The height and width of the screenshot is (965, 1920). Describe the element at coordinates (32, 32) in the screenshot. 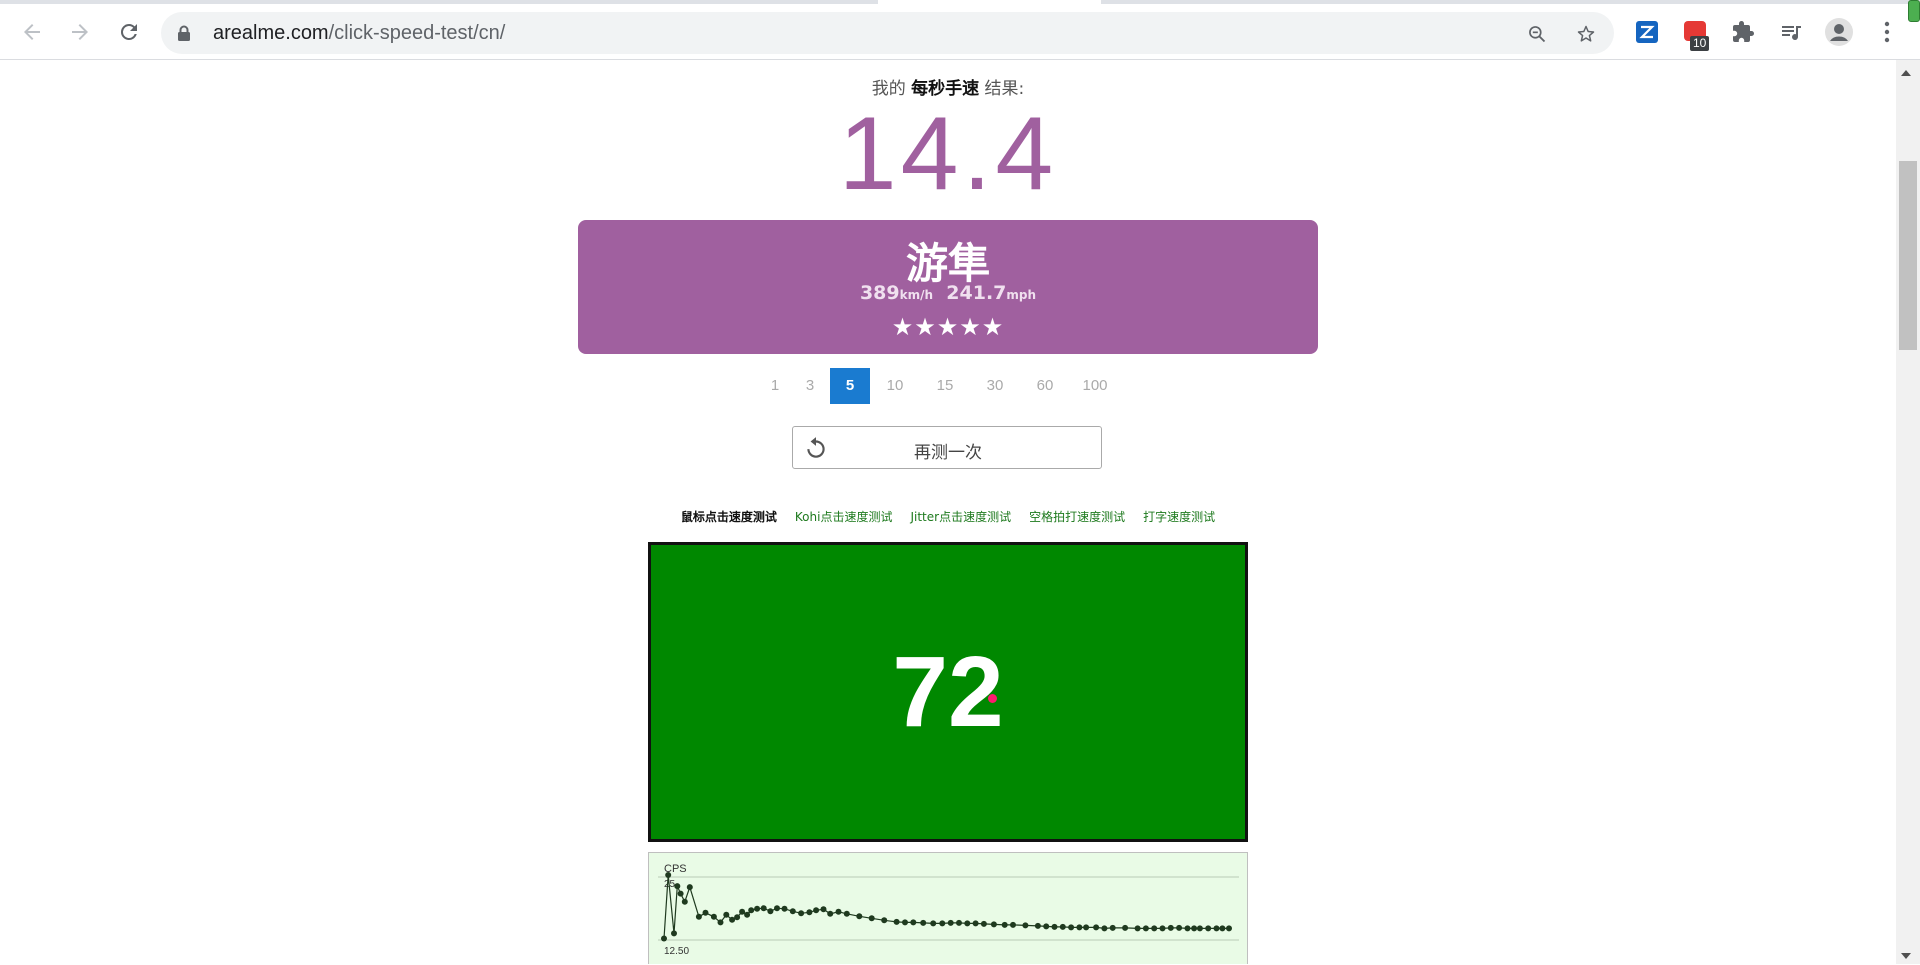

I see `back-button` at that location.